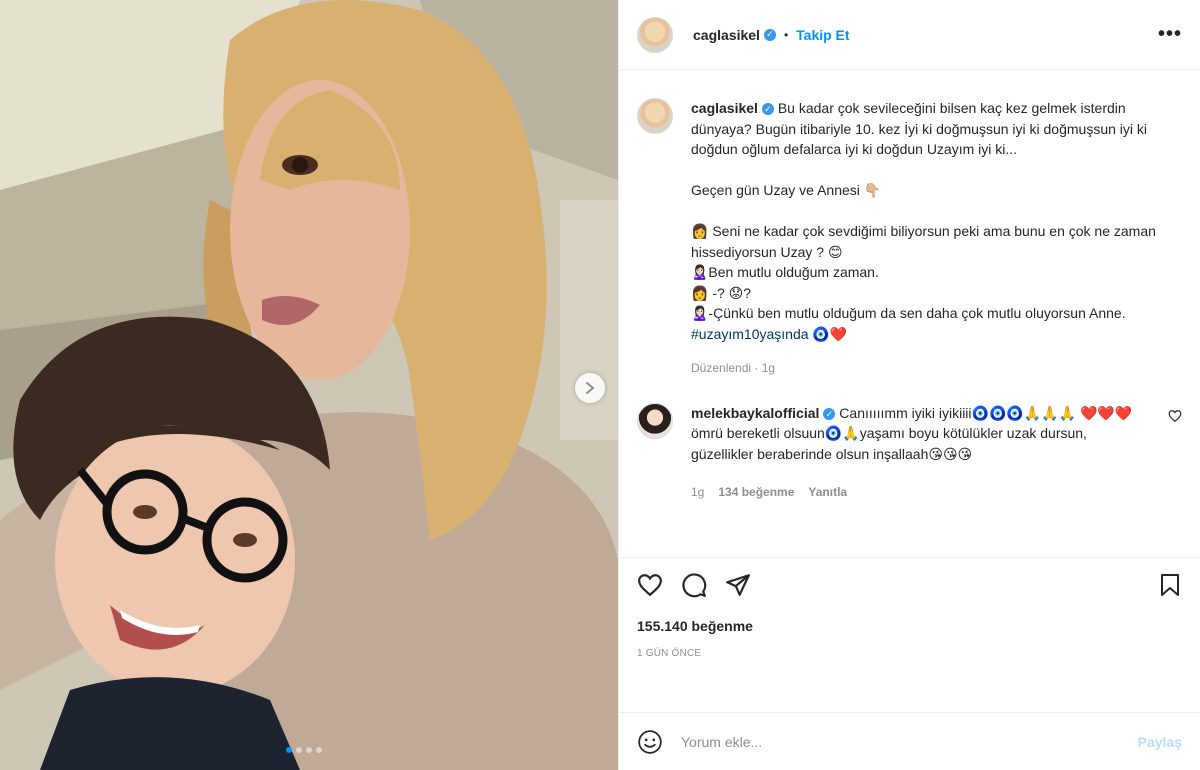  Describe the element at coordinates (827, 492) in the screenshot. I see `reply-button: Yanıtla` at that location.